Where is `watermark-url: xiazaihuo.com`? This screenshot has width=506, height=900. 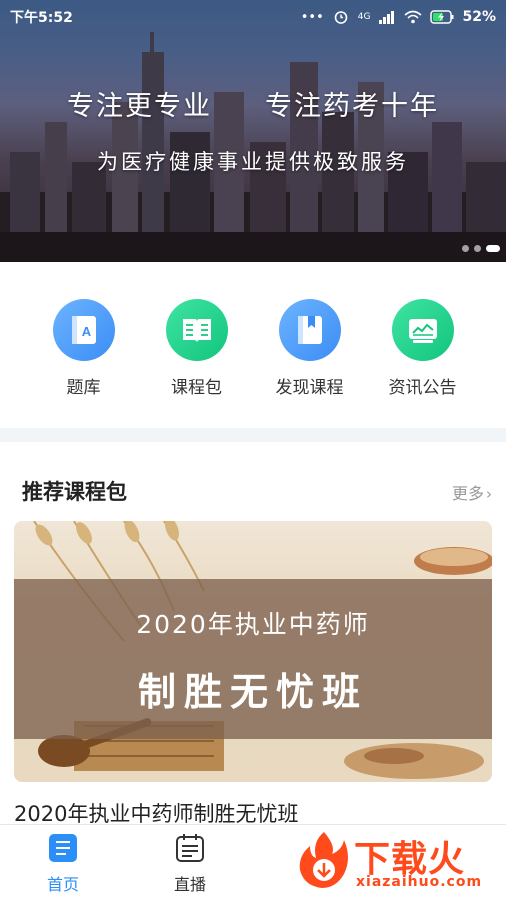
watermark-url: xiazaihuo.com is located at coordinates (419, 882).